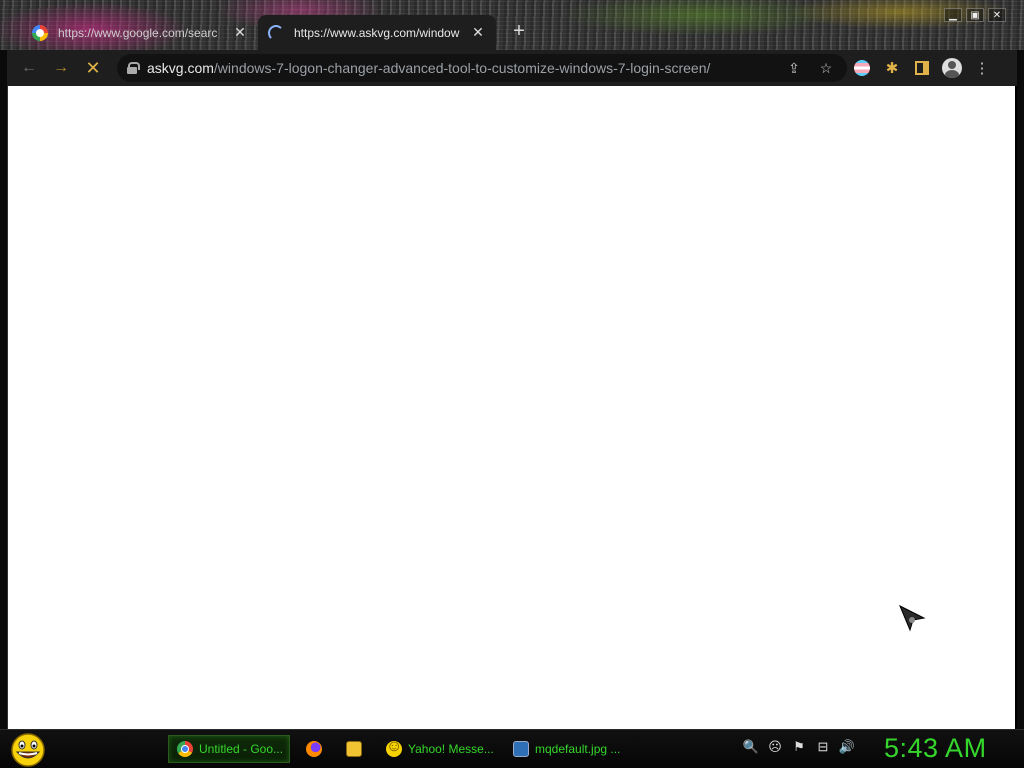 The height and width of the screenshot is (768, 1024). Describe the element at coordinates (3, 390) in the screenshot. I see `window-border-left` at that location.